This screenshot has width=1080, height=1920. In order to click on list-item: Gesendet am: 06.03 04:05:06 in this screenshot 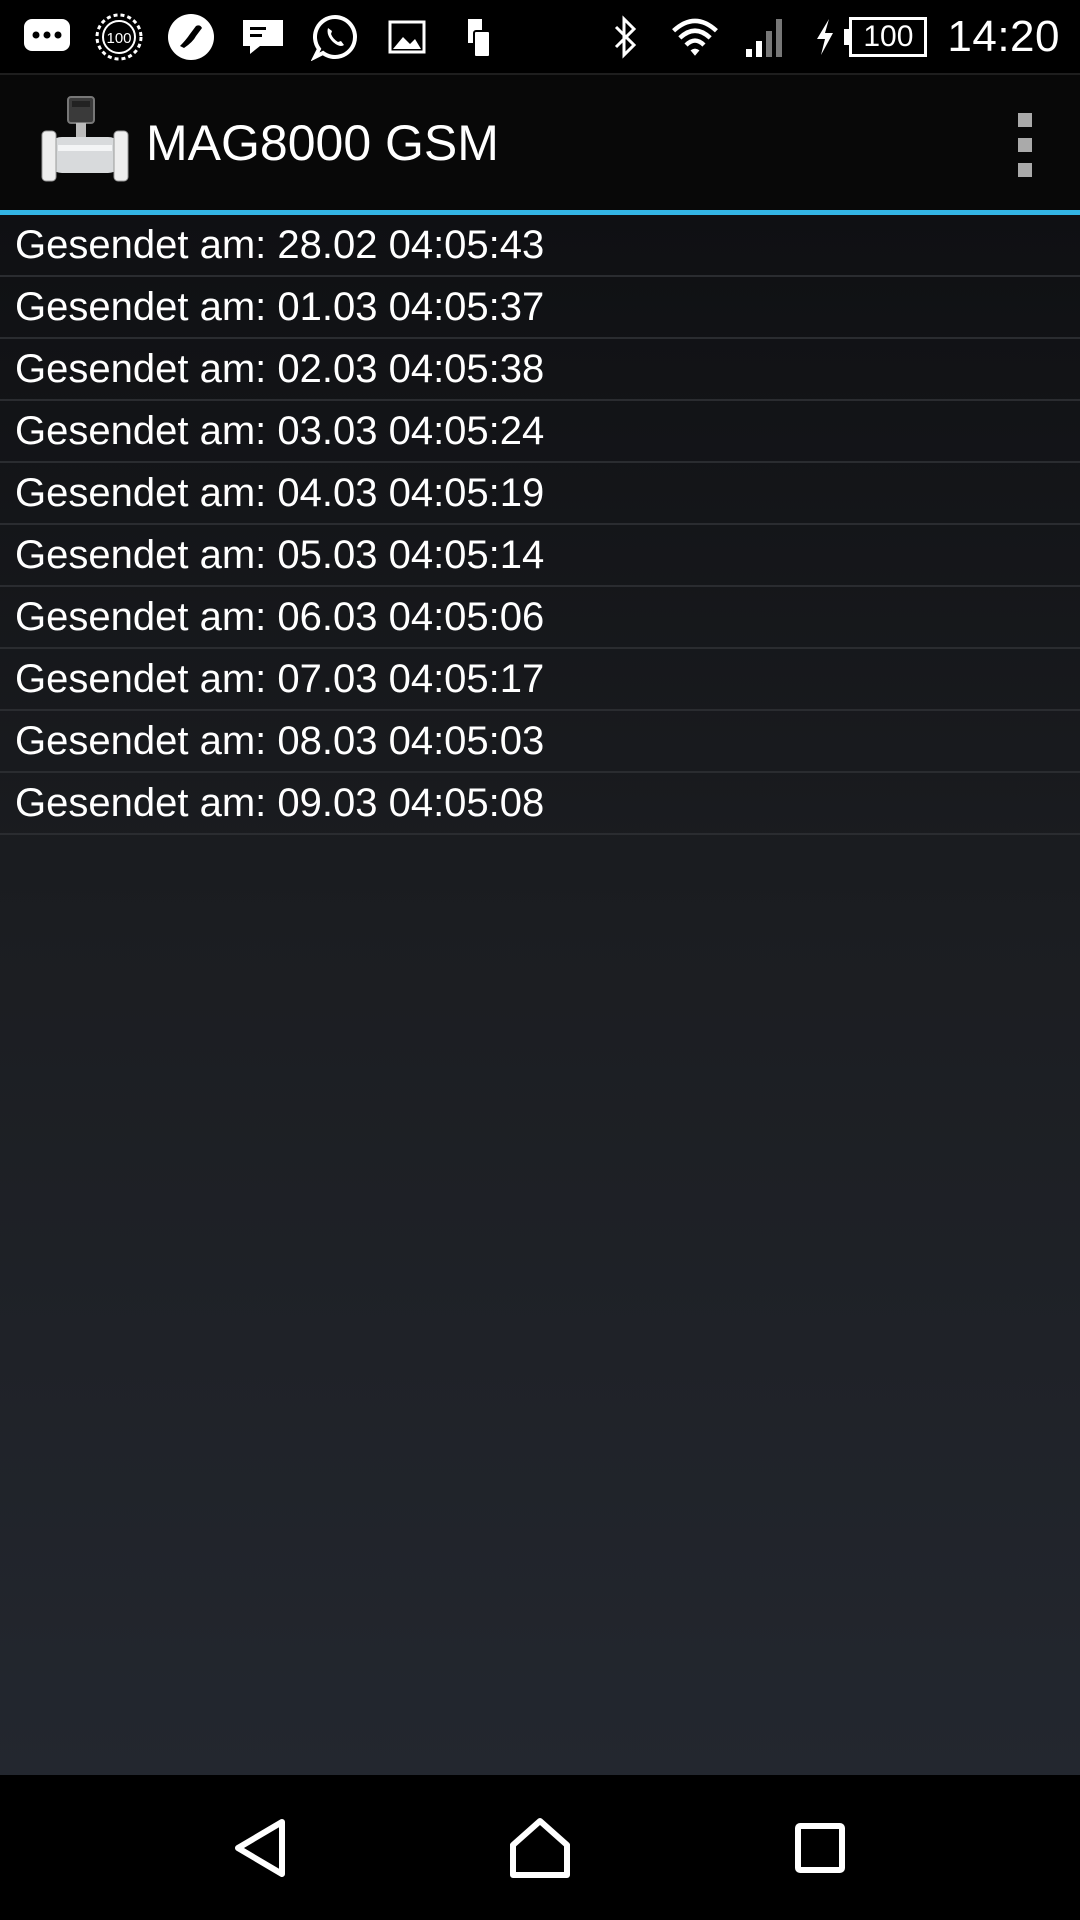, I will do `click(540, 618)`.